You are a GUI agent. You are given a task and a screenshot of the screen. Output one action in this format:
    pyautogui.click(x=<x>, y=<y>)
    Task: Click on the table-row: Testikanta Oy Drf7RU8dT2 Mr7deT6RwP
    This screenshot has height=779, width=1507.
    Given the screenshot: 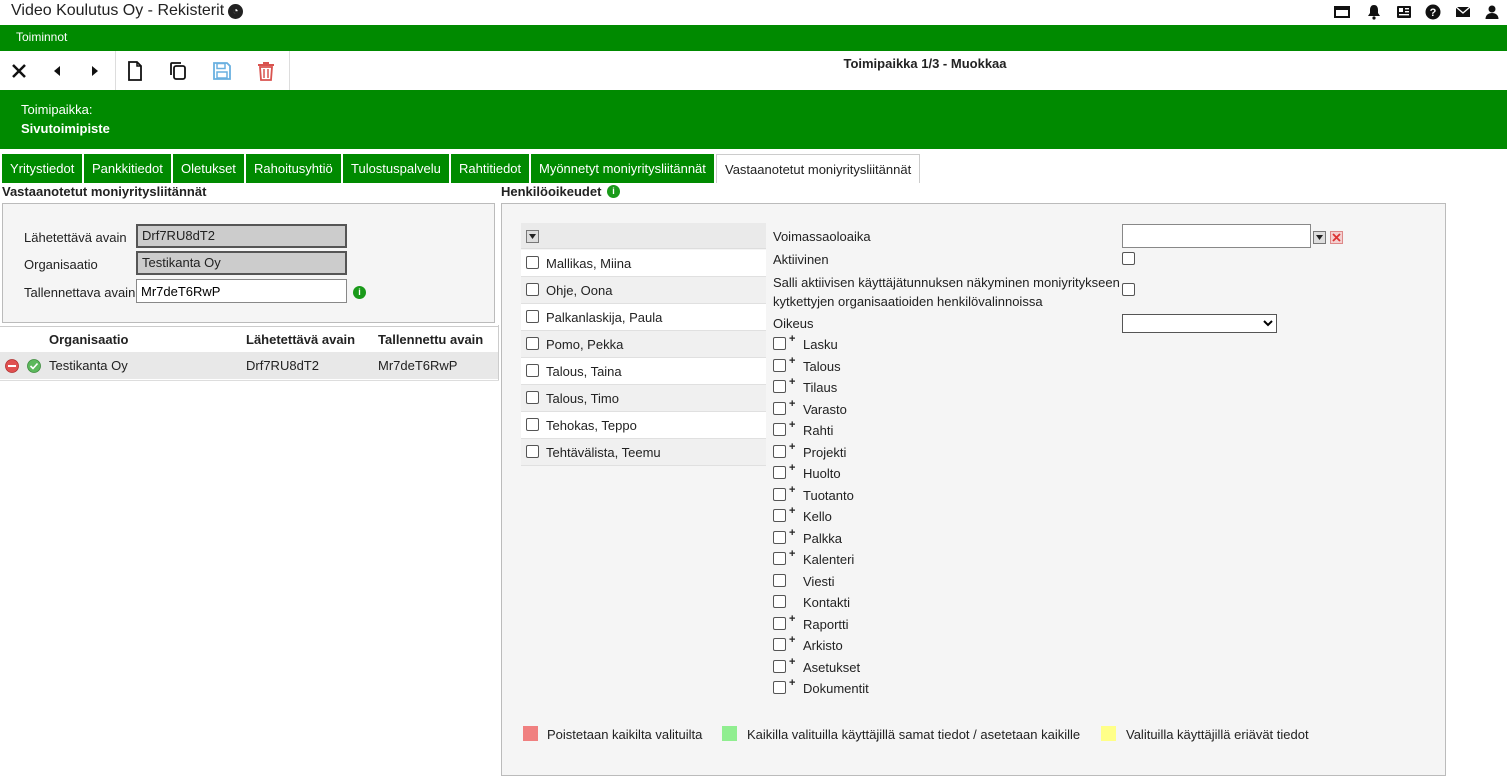 What is the action you would take?
    pyautogui.click(x=249, y=365)
    